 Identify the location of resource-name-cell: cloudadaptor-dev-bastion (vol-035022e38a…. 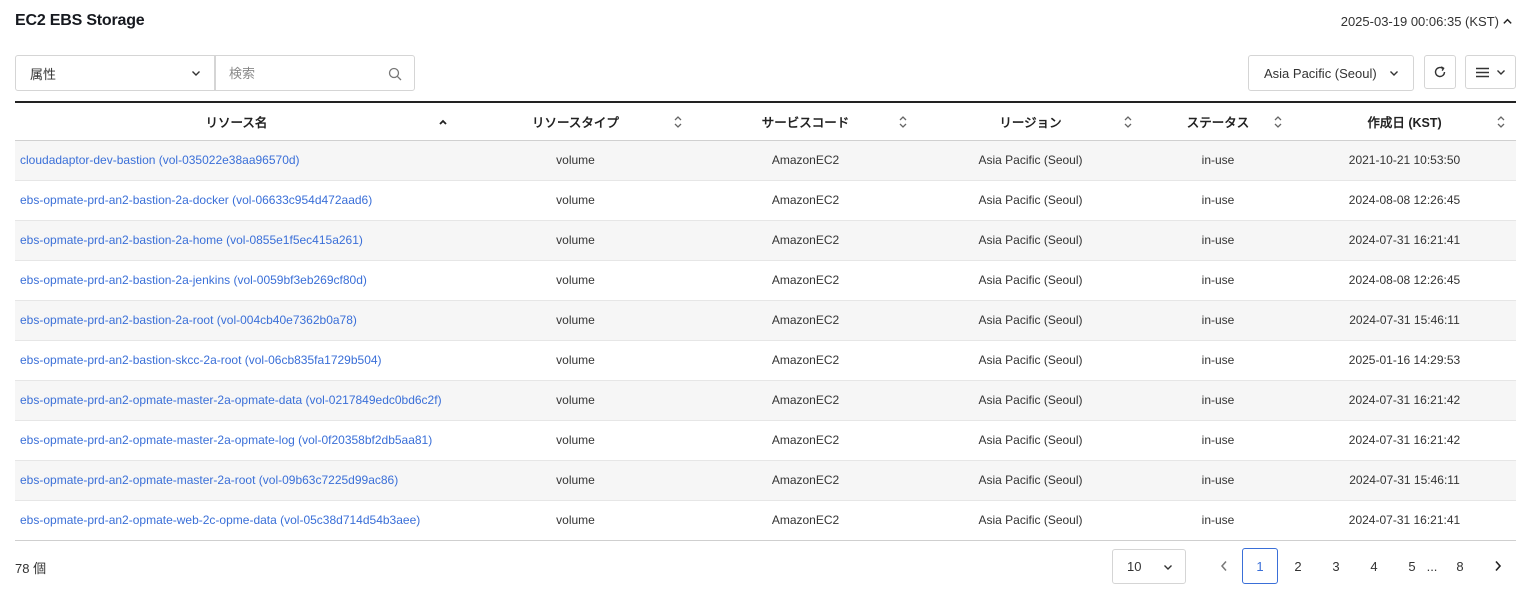
(236, 160).